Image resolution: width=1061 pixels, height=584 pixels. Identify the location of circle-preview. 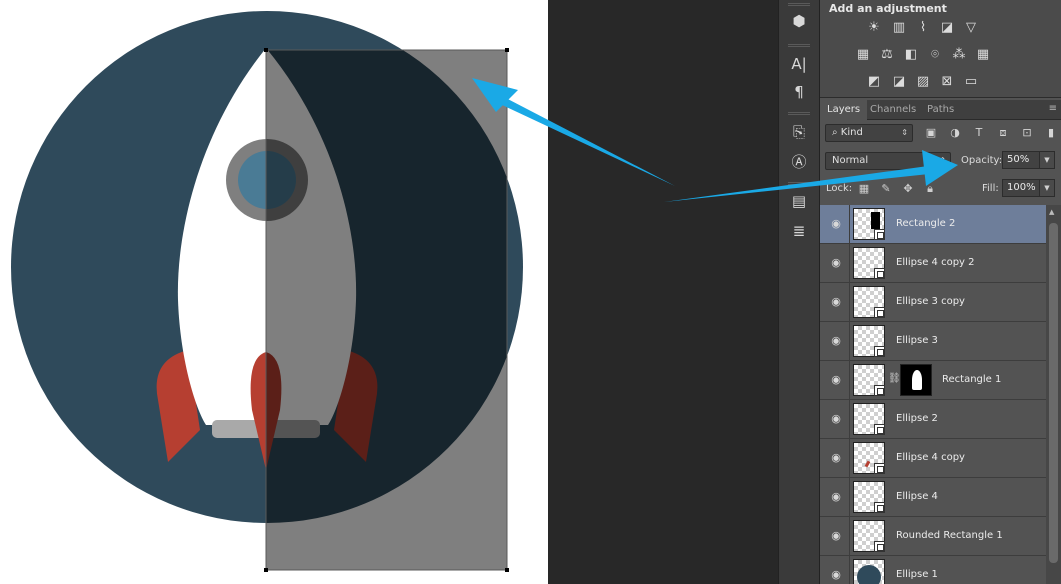
(869, 574).